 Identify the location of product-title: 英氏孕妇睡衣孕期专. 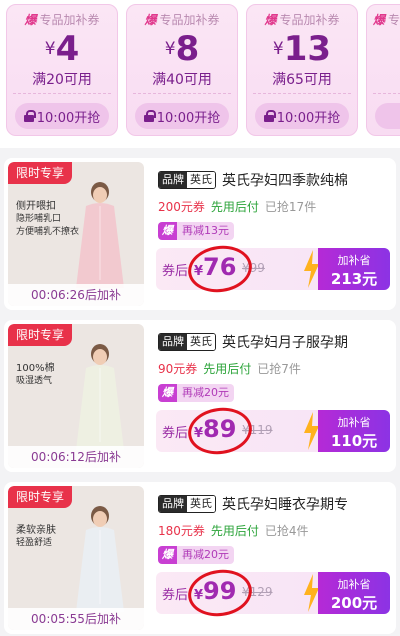
(285, 504).